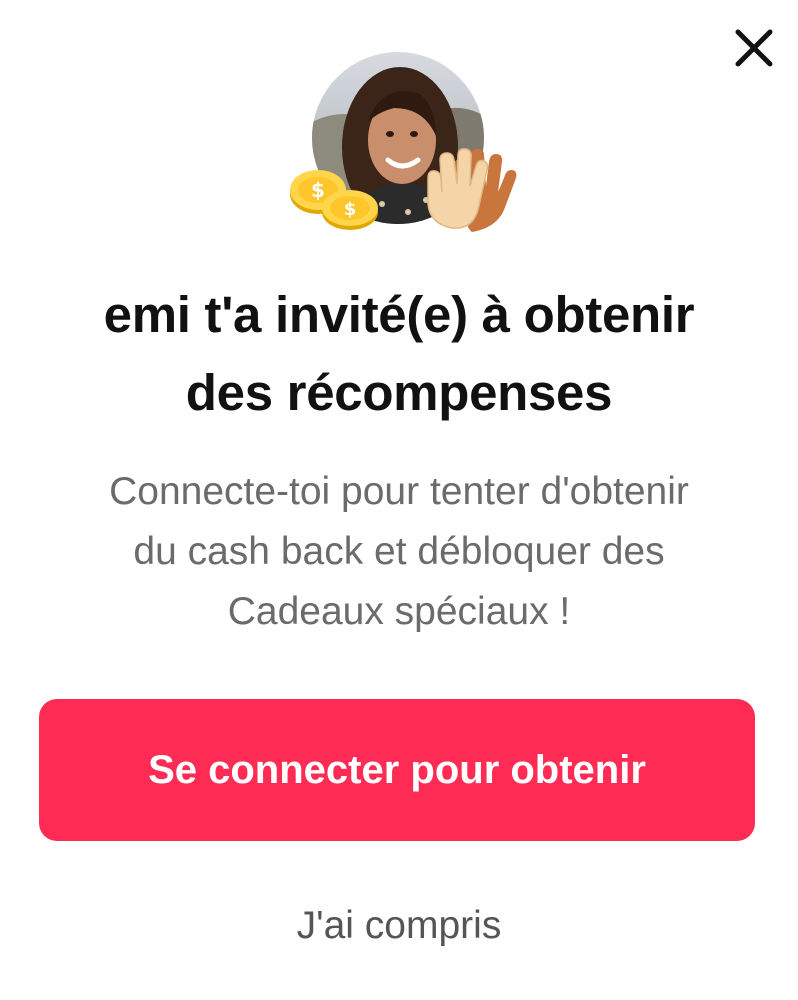 The width and height of the screenshot is (798, 1000). I want to click on description-line-1: Connecte-toi pour tenter d'obtenir, so click(399, 491).